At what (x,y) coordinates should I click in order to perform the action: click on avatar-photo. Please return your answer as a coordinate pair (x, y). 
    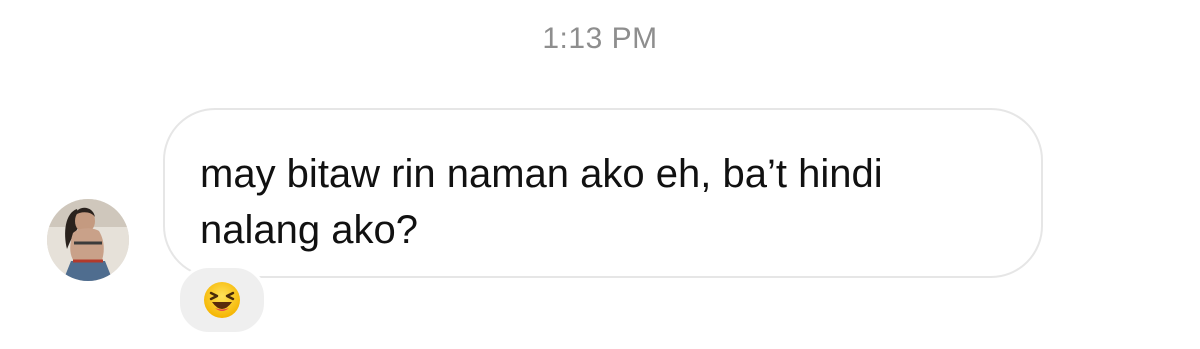
    Looking at the image, I should click on (88, 240).